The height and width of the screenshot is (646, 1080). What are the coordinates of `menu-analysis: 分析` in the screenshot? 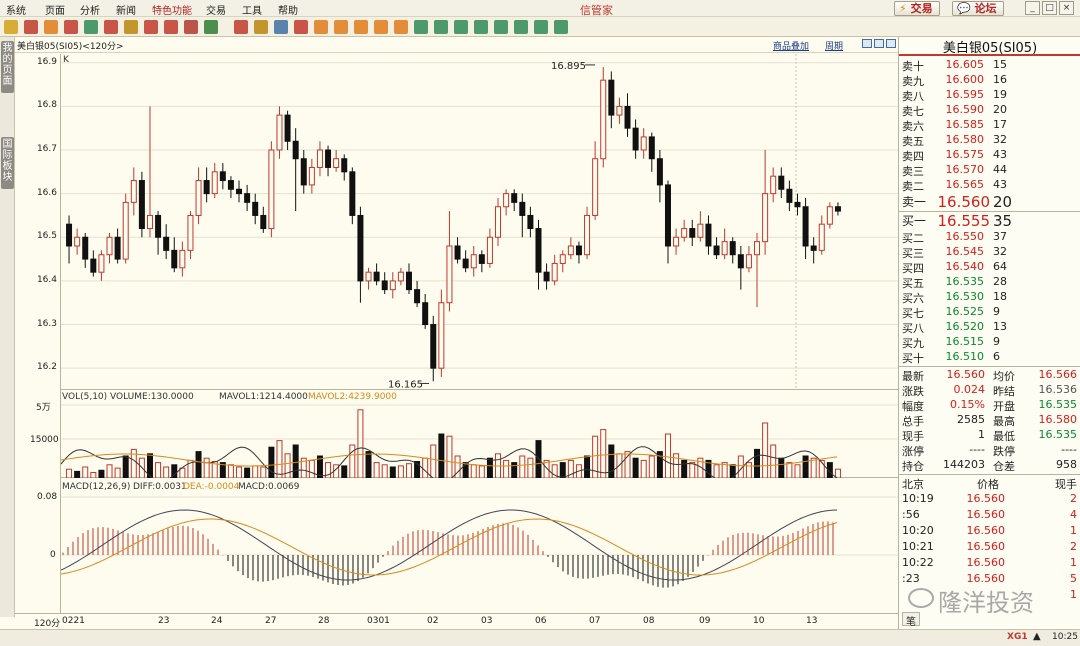 It's located at (90, 9).